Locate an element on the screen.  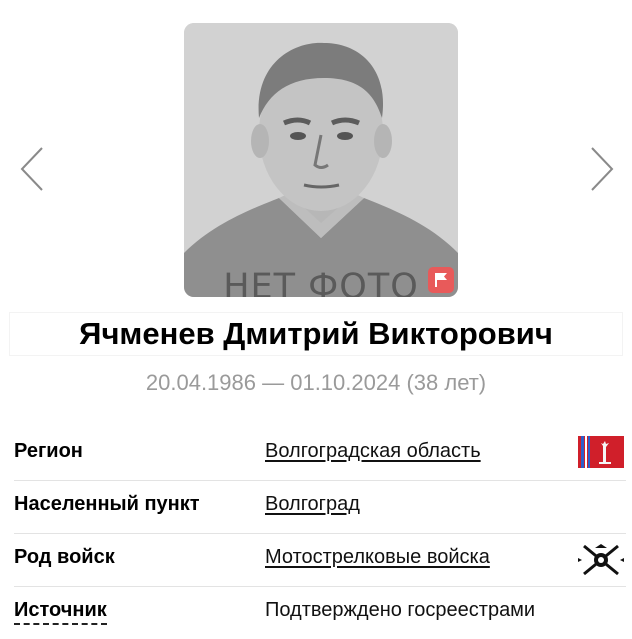
no-photo-label: НЕТ ФОТО is located at coordinates (321, 282).